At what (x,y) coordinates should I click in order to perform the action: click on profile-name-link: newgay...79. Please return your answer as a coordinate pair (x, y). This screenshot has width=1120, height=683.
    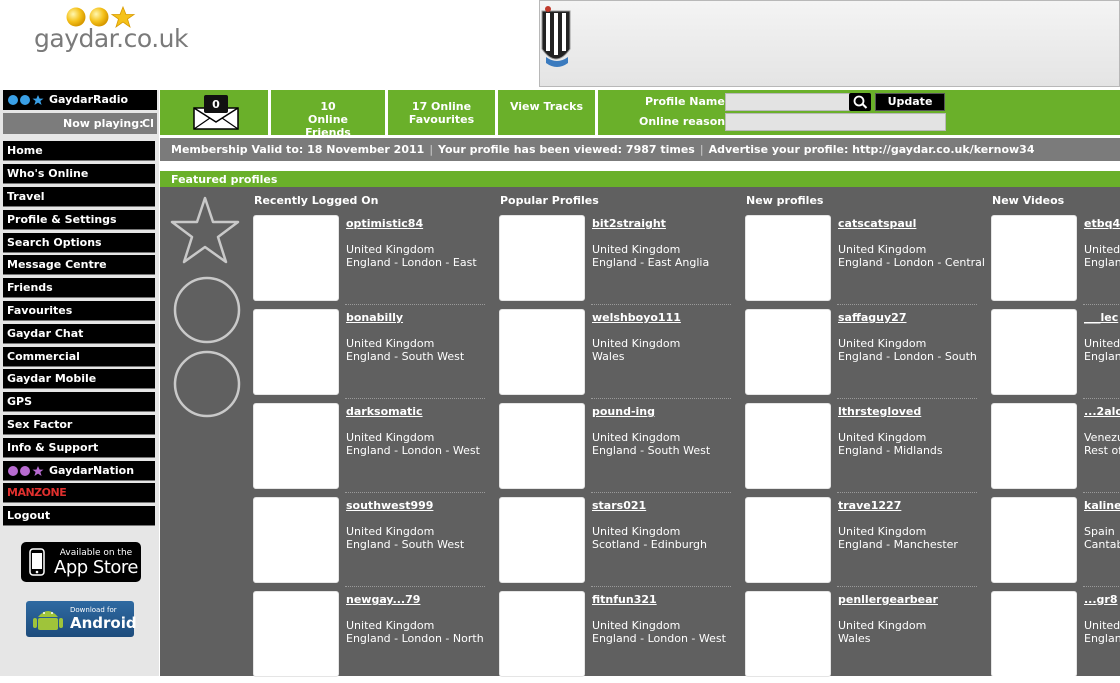
    Looking at the image, I should click on (383, 599).